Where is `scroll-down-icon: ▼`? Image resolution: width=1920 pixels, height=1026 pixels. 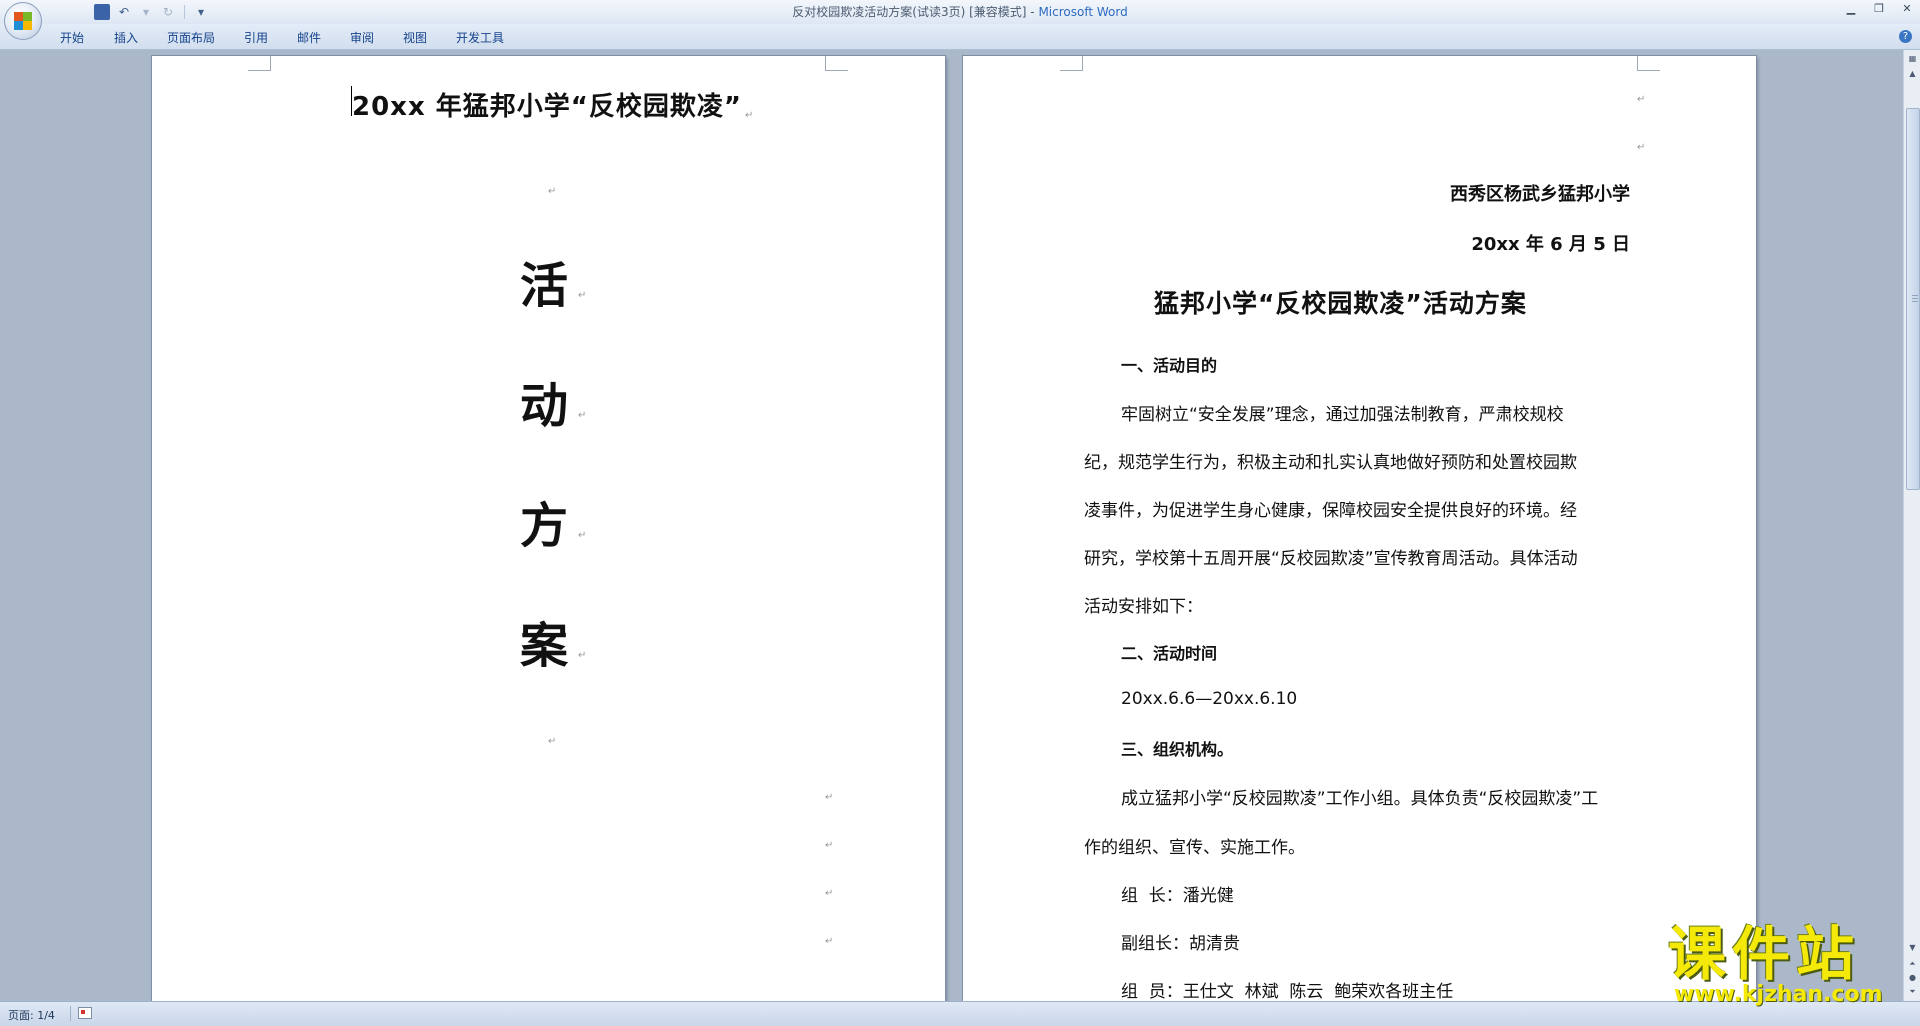
scroll-down-icon: ▼ is located at coordinates (1912, 947).